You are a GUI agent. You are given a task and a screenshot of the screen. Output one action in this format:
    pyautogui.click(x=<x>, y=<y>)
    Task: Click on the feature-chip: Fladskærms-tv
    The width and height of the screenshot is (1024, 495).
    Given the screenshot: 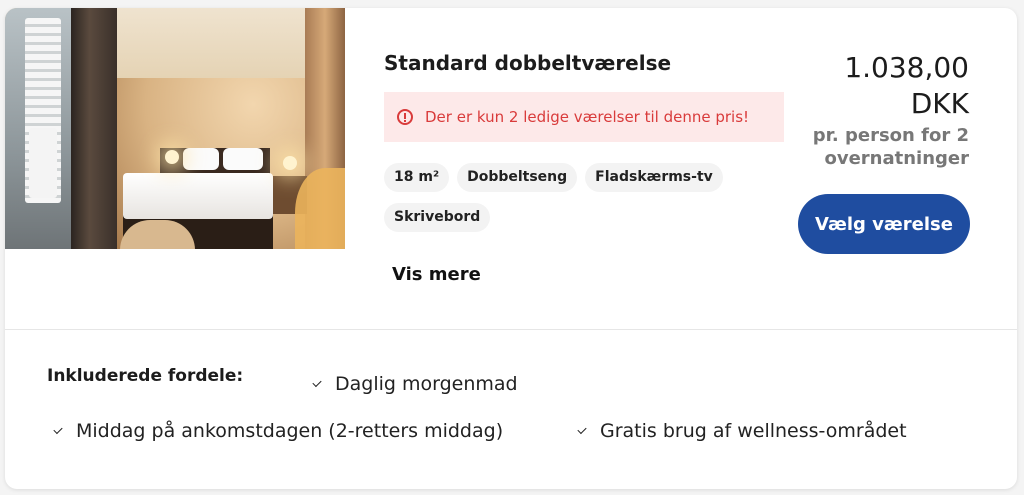 What is the action you would take?
    pyautogui.click(x=654, y=177)
    